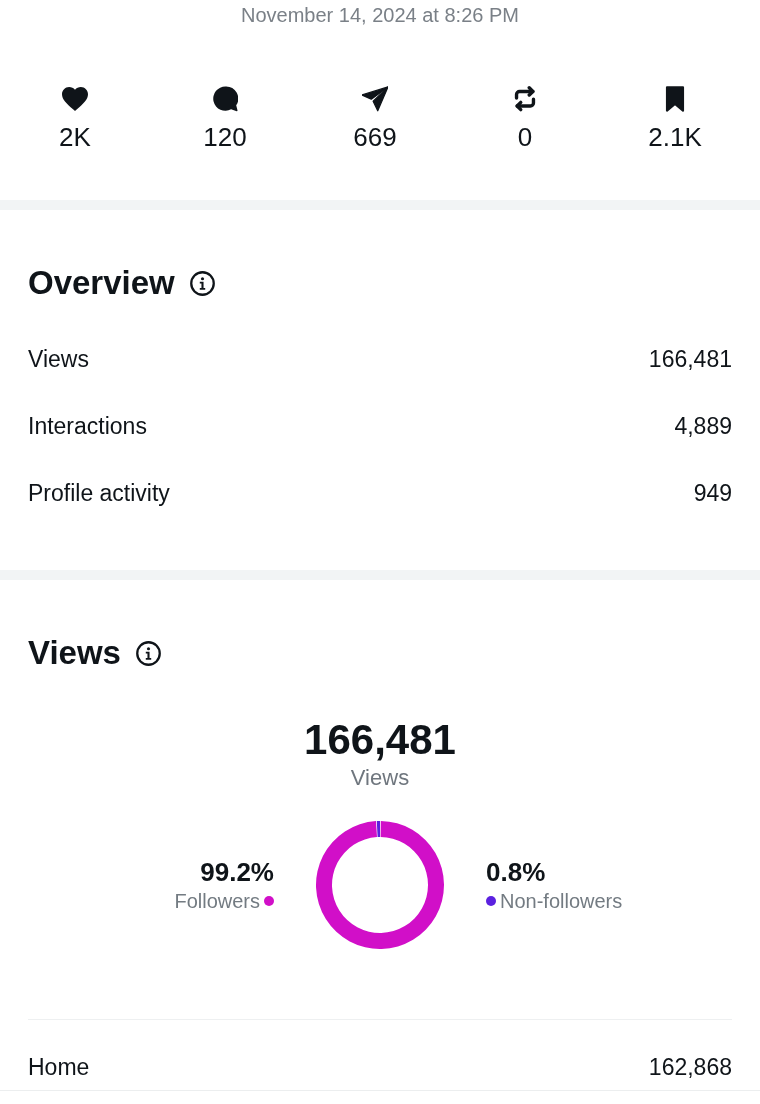 Image resolution: width=760 pixels, height=1104 pixels. What do you see at coordinates (375, 99) in the screenshot?
I see `paper-plane-icon` at bounding box center [375, 99].